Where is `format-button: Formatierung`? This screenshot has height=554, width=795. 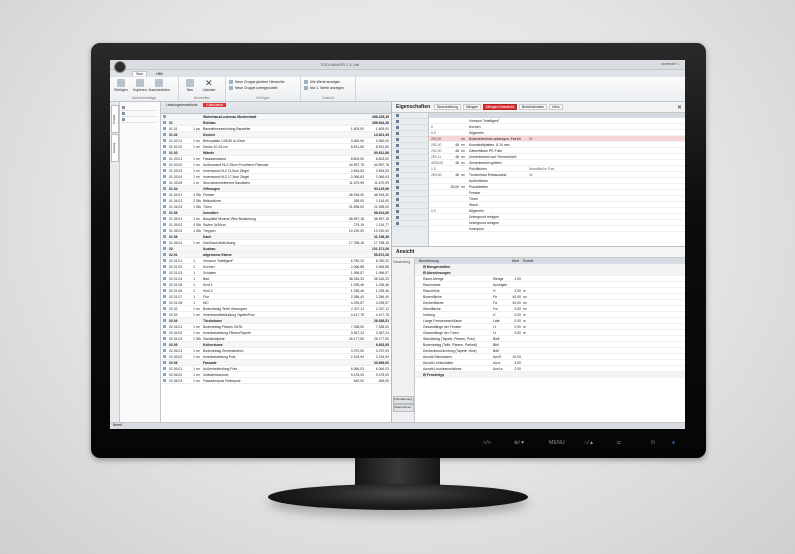 format-button: Formatierung is located at coordinates (403, 400).